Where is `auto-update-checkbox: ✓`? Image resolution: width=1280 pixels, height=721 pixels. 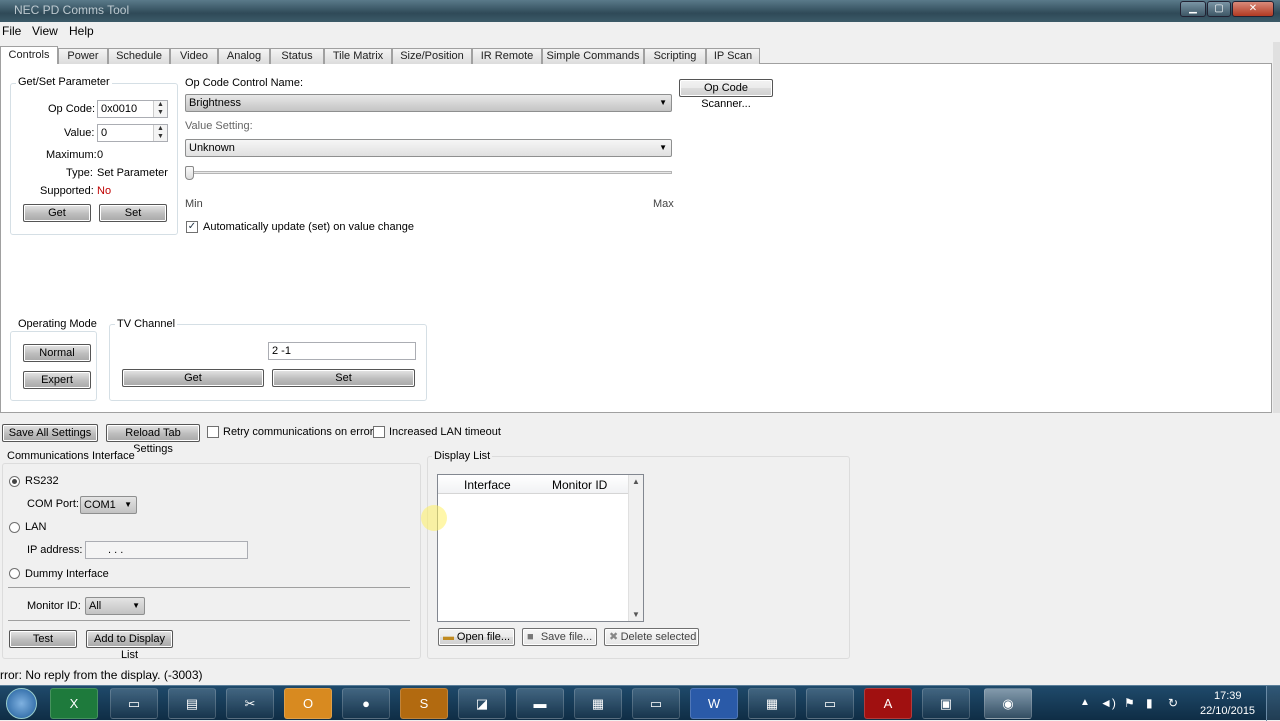
auto-update-checkbox: ✓ is located at coordinates (192, 227).